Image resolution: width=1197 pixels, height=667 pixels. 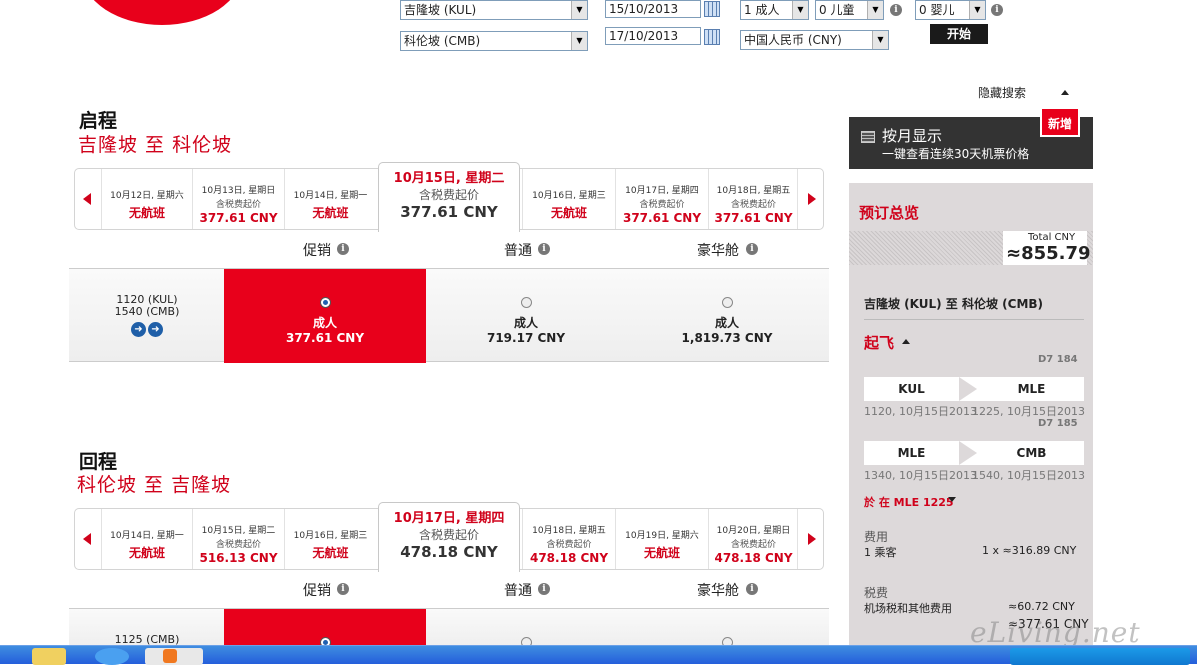 What do you see at coordinates (238, 539) in the screenshot?
I see `date-cell: 10月15日, 星期二 含税费起价 516.13 CNY` at bounding box center [238, 539].